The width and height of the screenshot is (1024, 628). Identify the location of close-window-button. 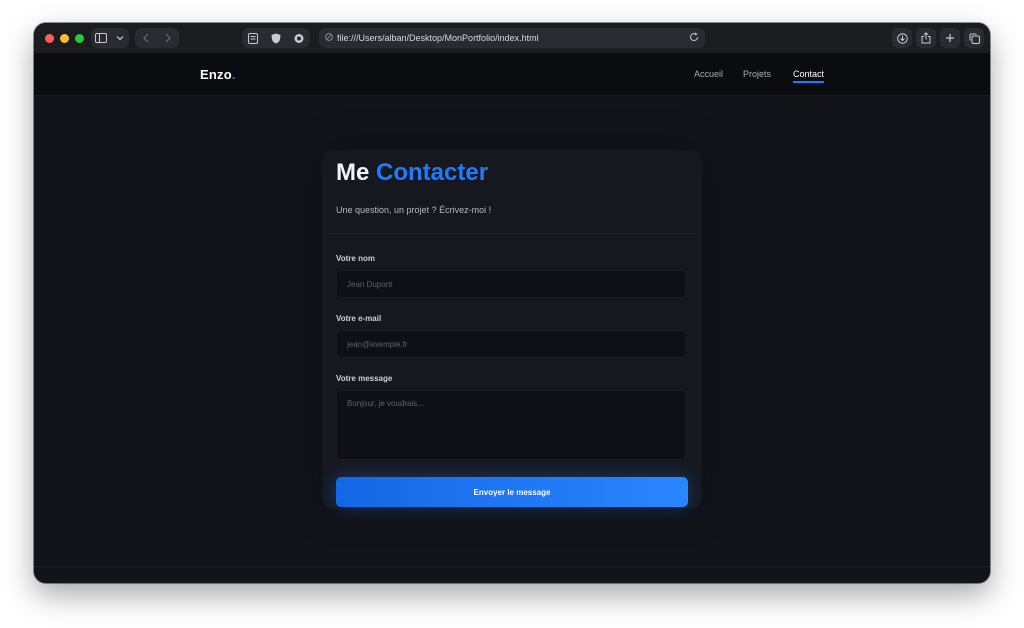
(49, 38).